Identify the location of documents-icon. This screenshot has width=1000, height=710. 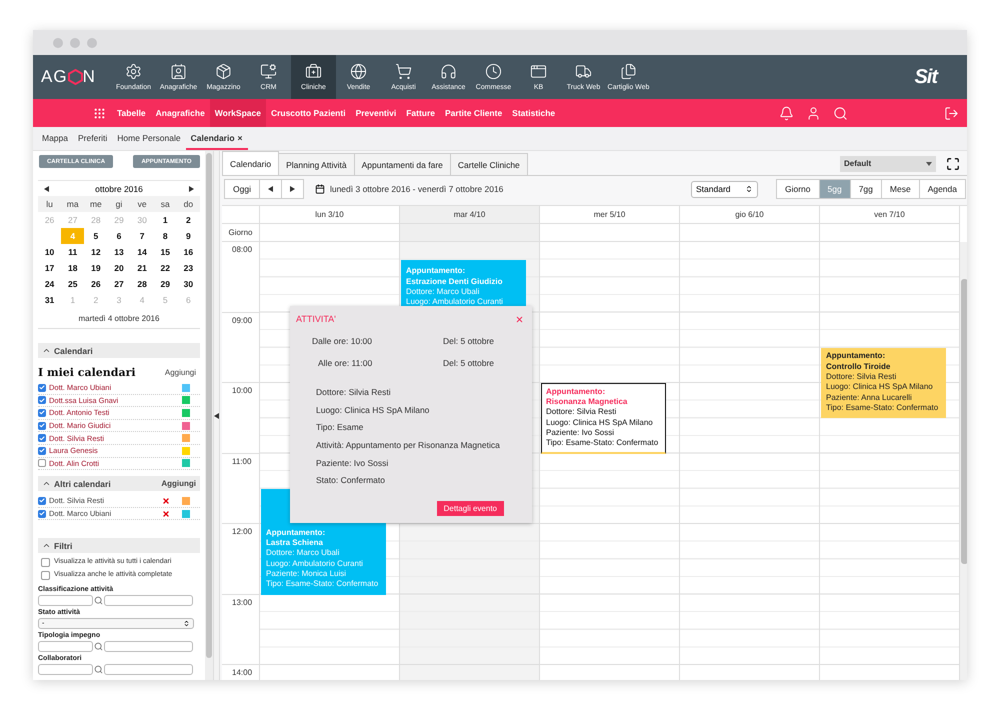
(628, 71).